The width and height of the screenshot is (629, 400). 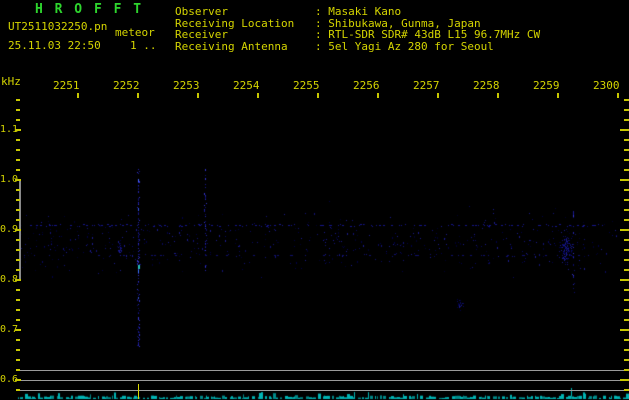 What do you see at coordinates (546, 85) in the screenshot?
I see `x-axis-tick-label: 2259` at bounding box center [546, 85].